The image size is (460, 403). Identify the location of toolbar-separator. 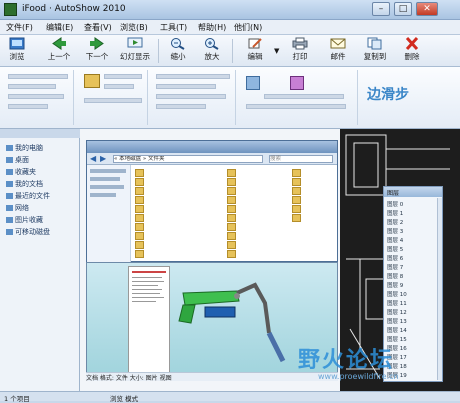
(158, 51).